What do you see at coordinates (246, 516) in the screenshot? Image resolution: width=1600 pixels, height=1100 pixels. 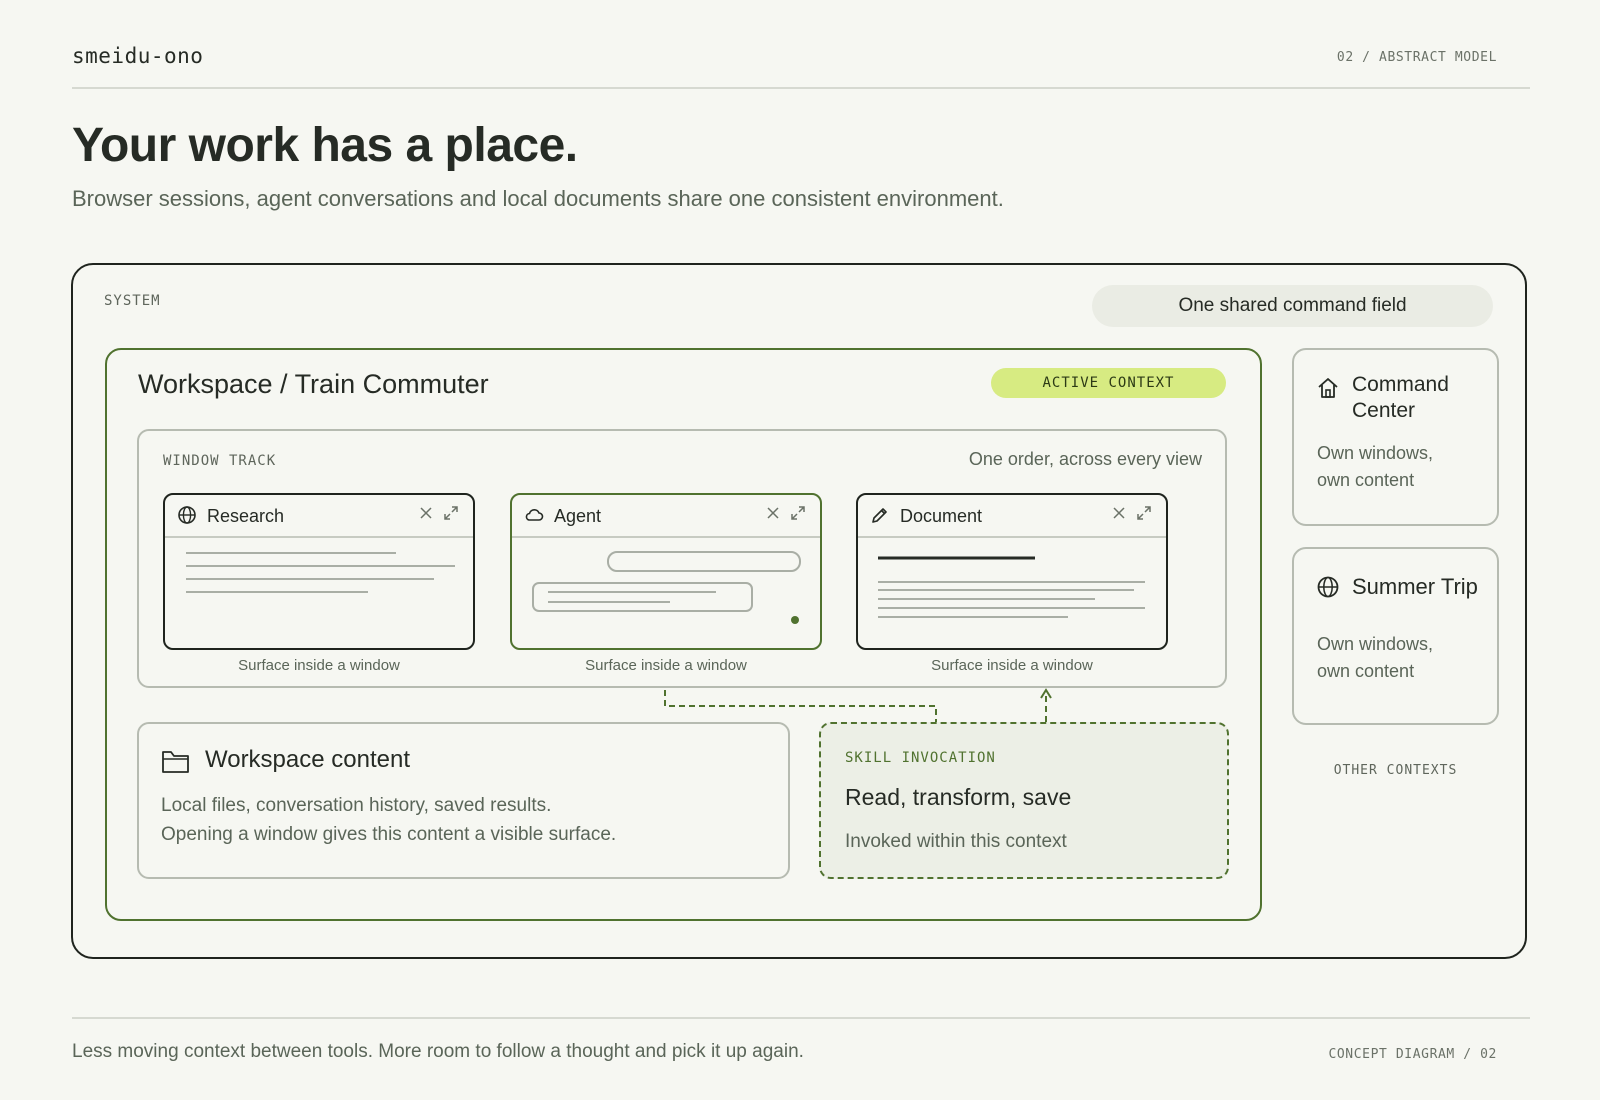 I see `window-title: Research` at bounding box center [246, 516].